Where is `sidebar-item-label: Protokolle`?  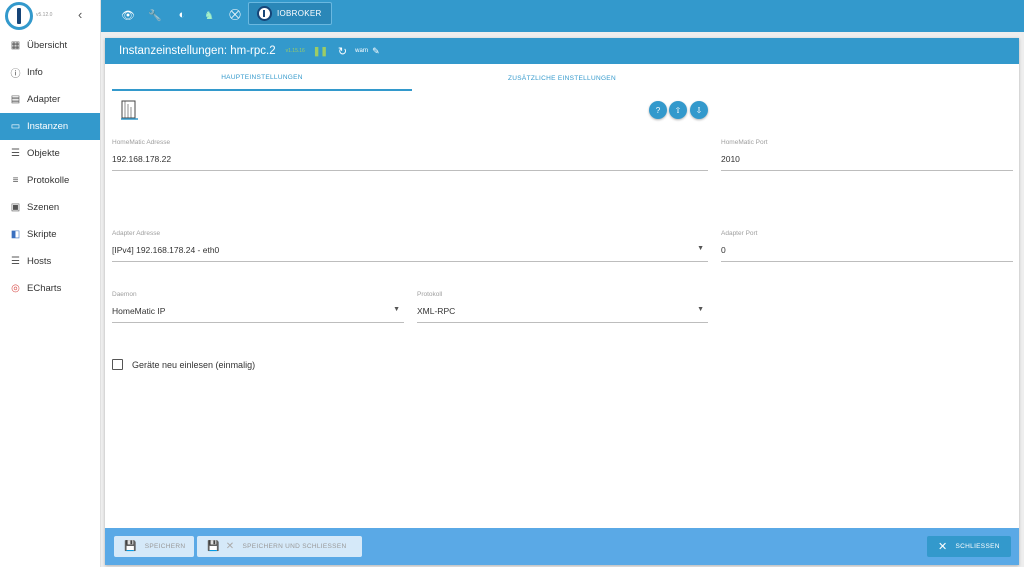 sidebar-item-label: Protokolle is located at coordinates (48, 180).